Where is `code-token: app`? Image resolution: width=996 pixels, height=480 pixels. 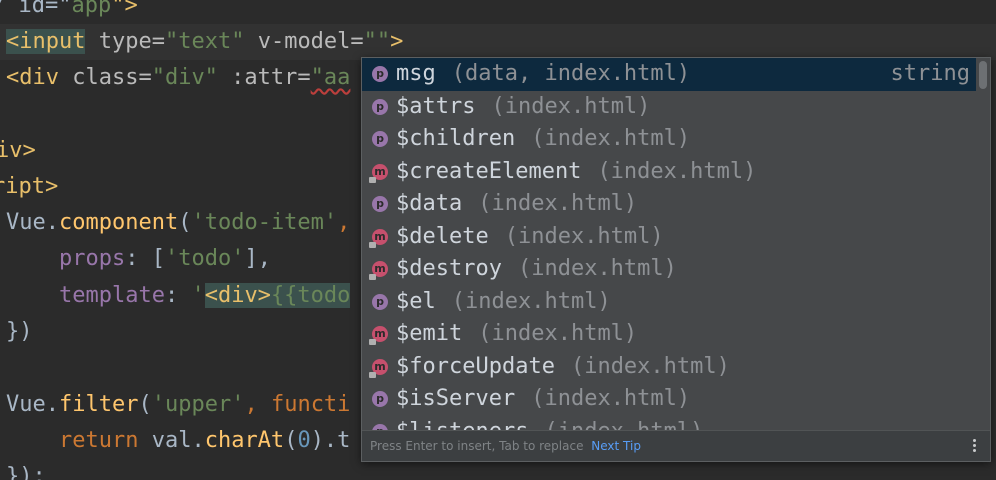 code-token: app is located at coordinates (91, 9).